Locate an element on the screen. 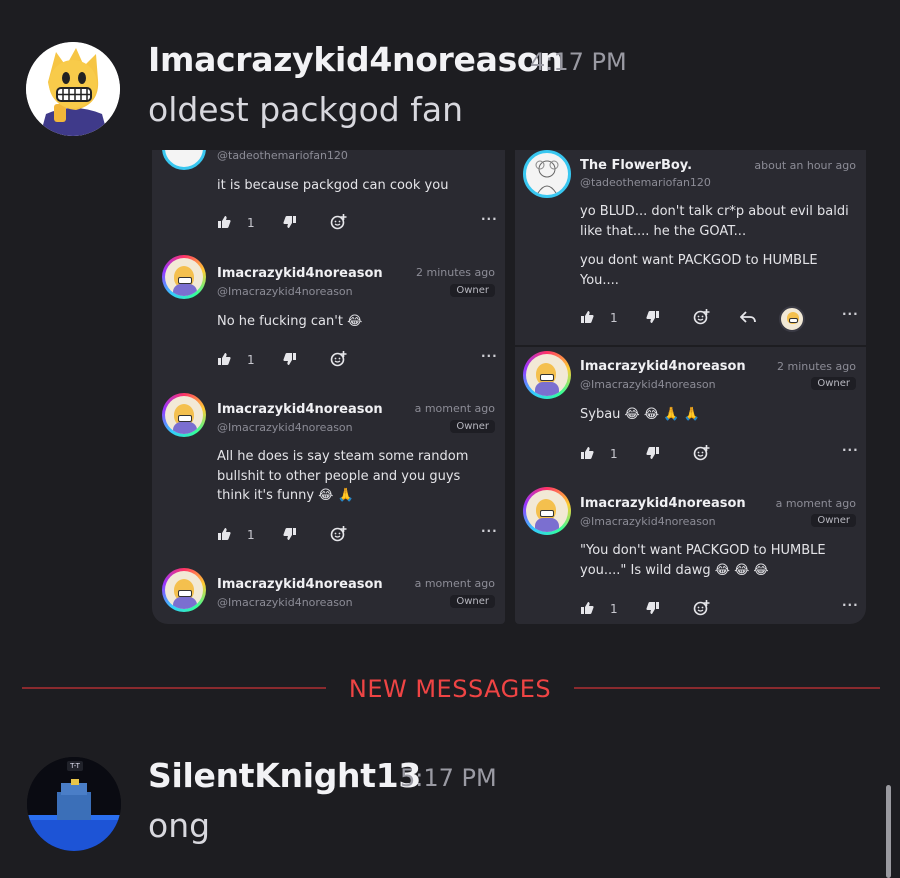 Image resolution: width=900 pixels, height=878 pixels. message-text: ong is located at coordinates (179, 825).